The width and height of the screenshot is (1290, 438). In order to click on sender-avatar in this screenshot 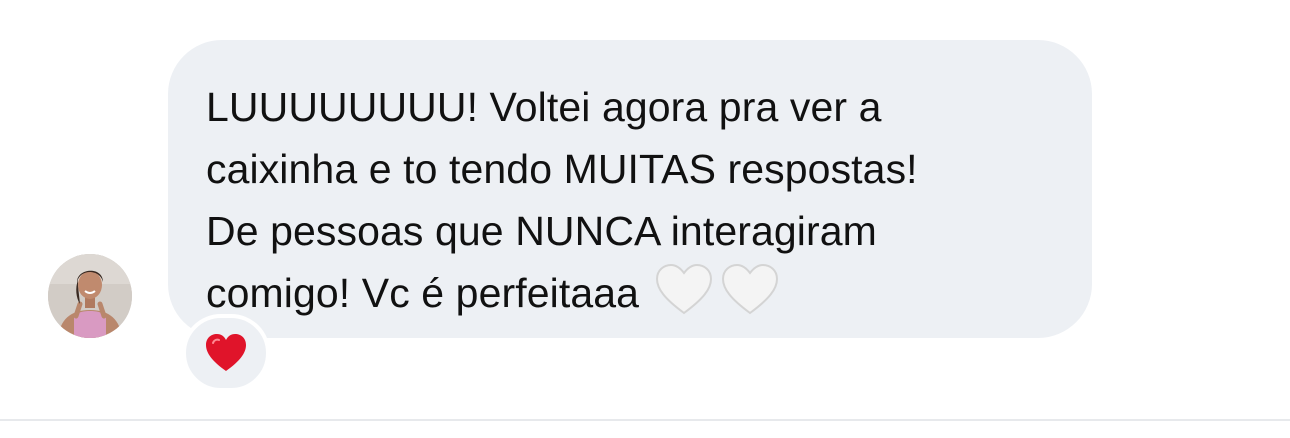, I will do `click(90, 296)`.